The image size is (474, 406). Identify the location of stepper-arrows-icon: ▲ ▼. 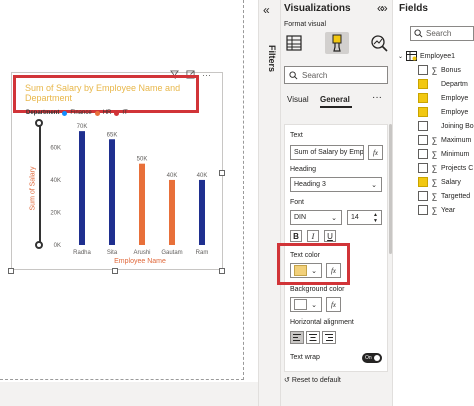
(375, 218).